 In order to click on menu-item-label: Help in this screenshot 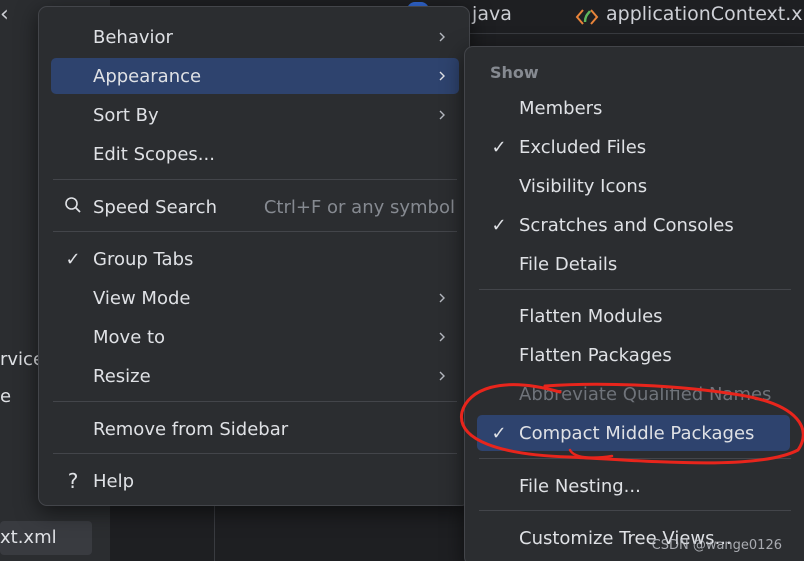, I will do `click(114, 481)`.